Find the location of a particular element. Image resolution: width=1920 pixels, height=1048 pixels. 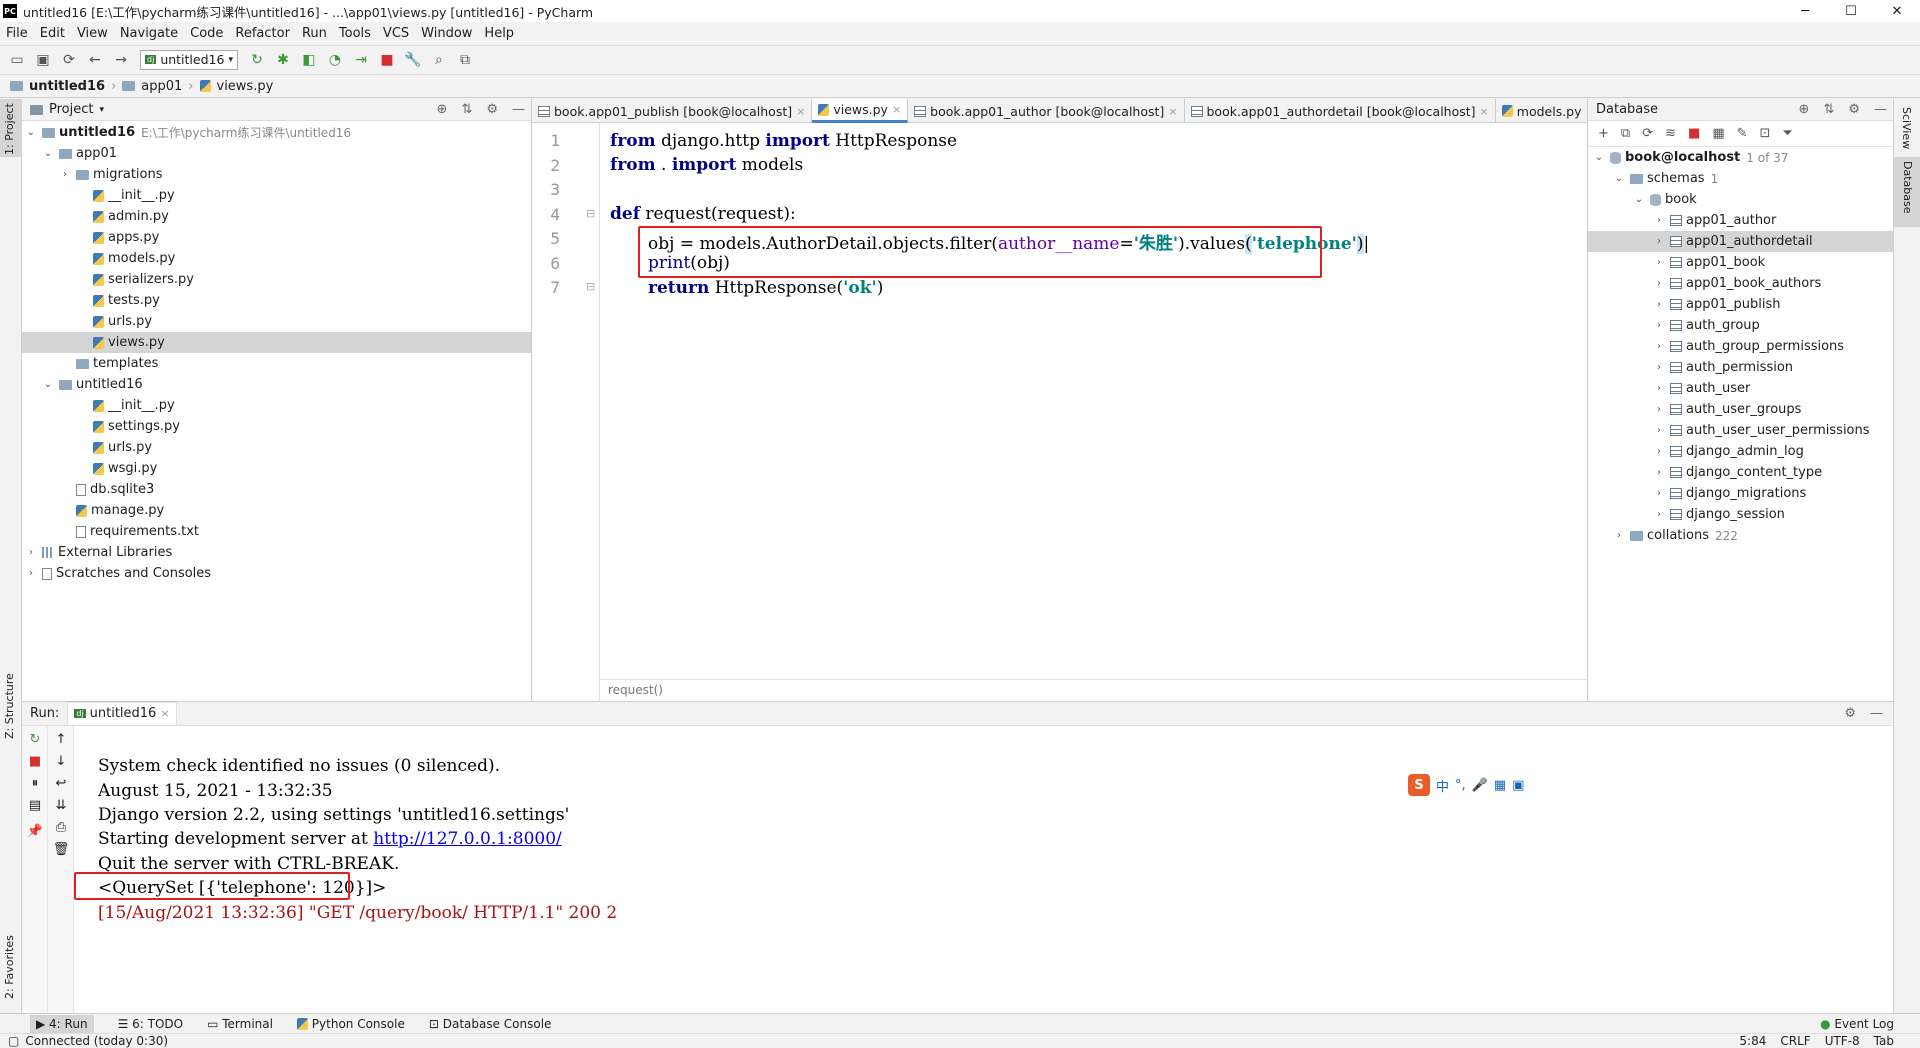

tree-node: › migrations is located at coordinates (276, 174).